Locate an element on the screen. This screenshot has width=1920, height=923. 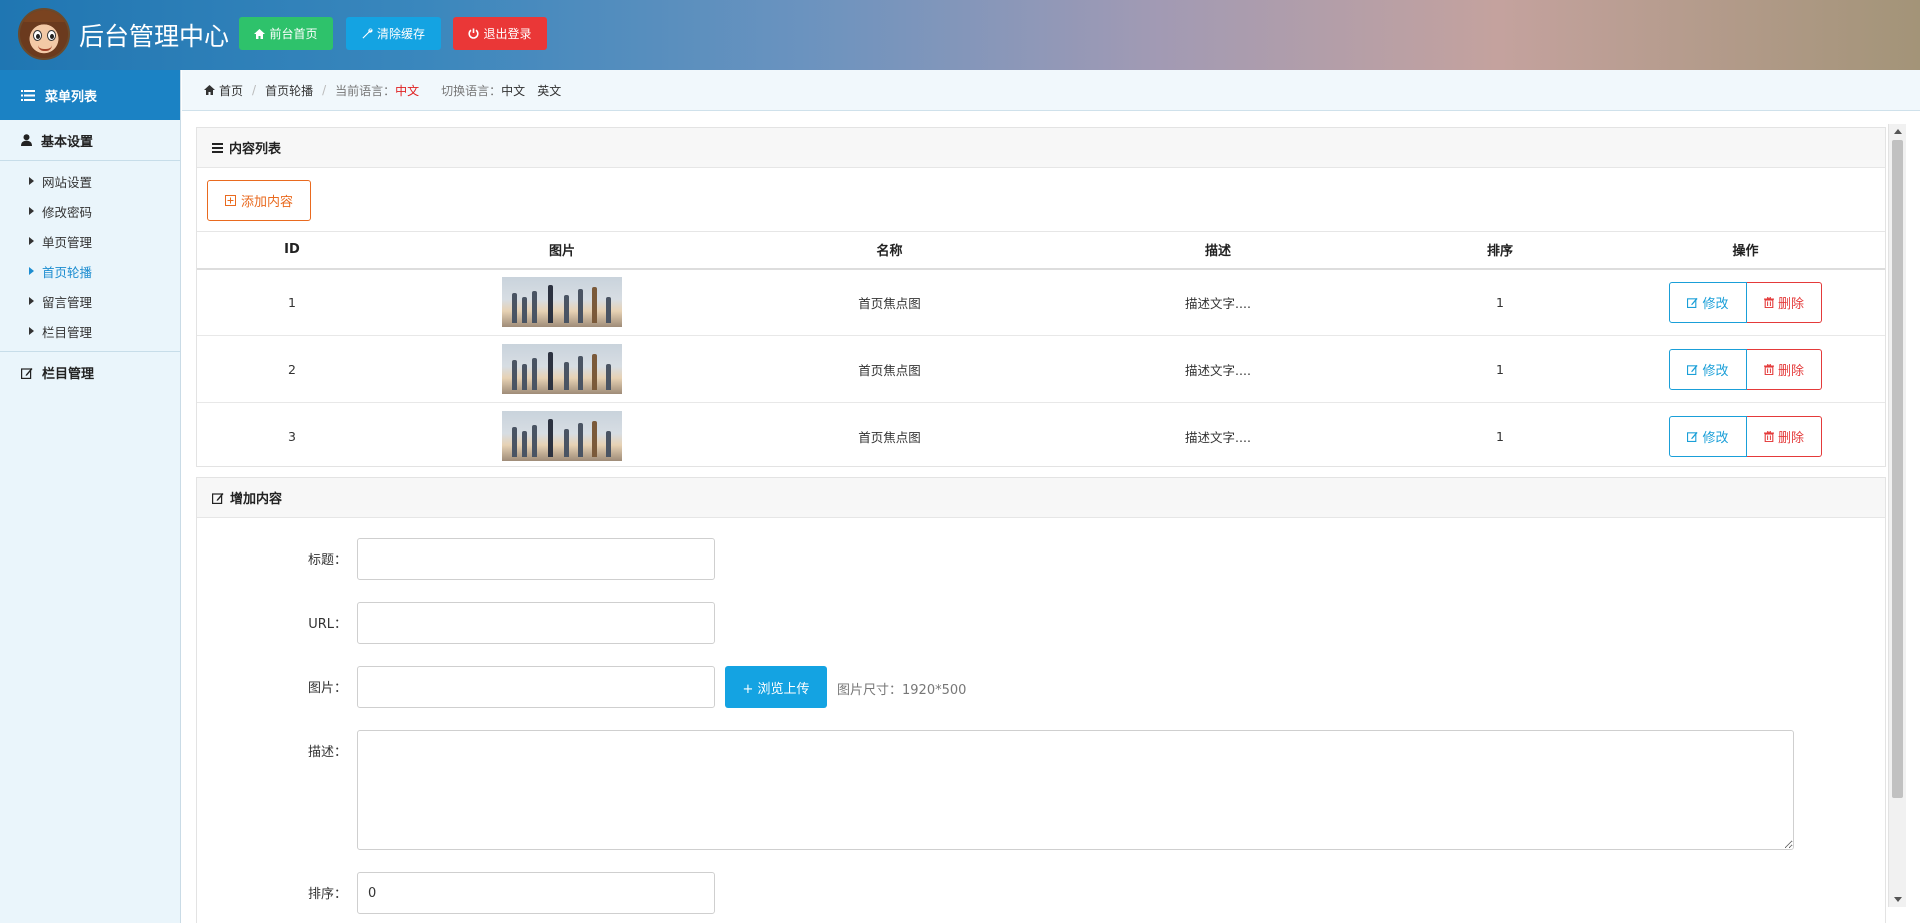
current-language-value: 中文 is located at coordinates (407, 90).